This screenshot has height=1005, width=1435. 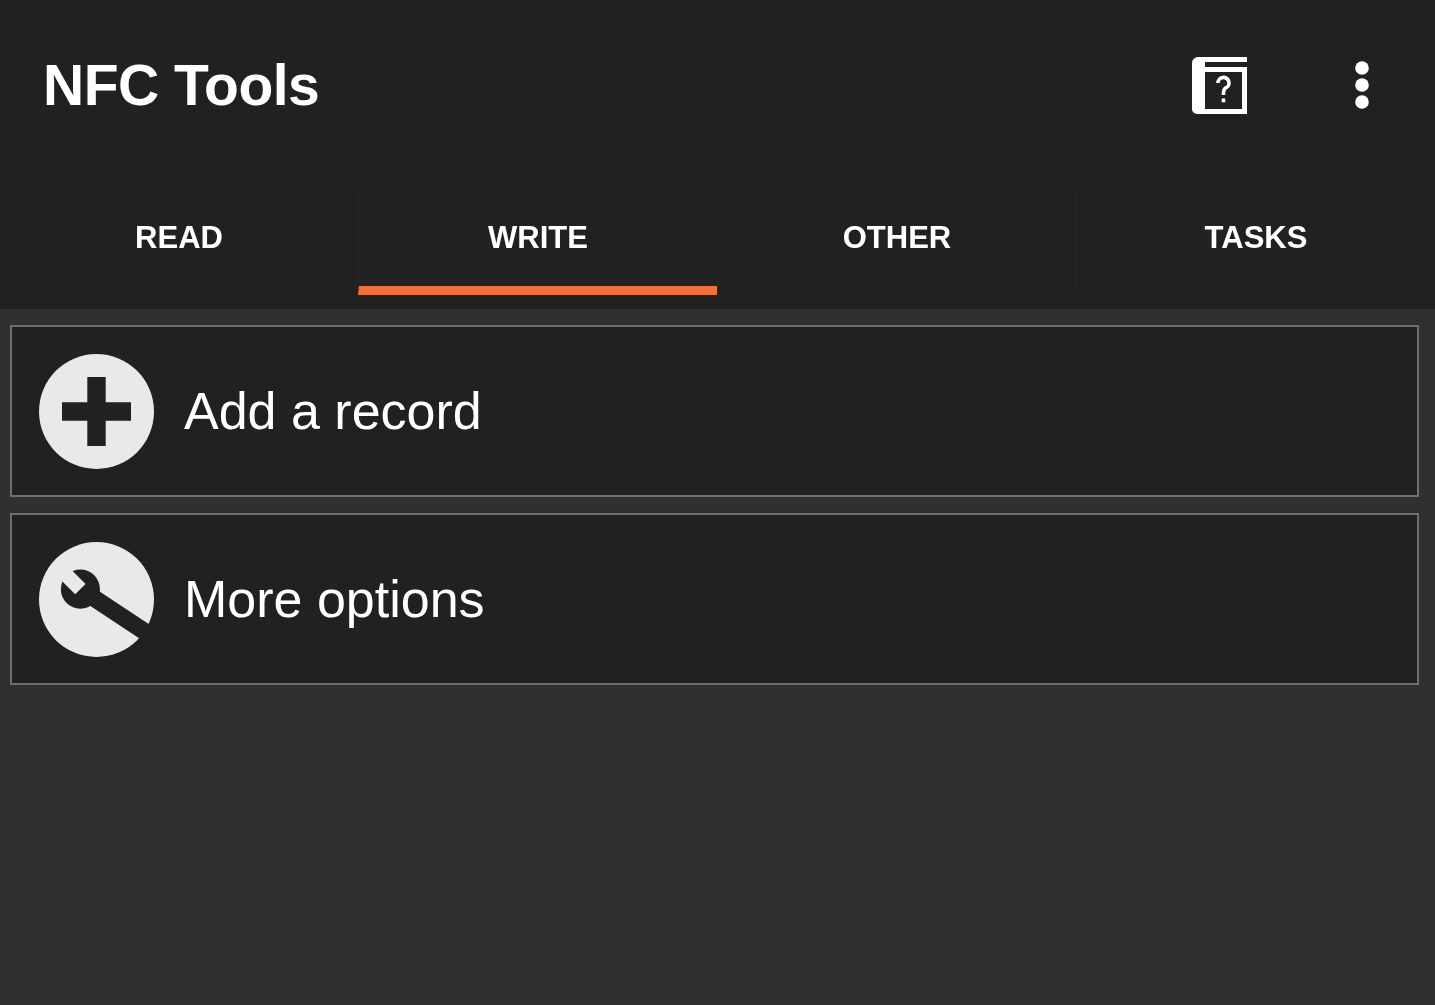 I want to click on tab: OTHER, so click(x=896, y=242).